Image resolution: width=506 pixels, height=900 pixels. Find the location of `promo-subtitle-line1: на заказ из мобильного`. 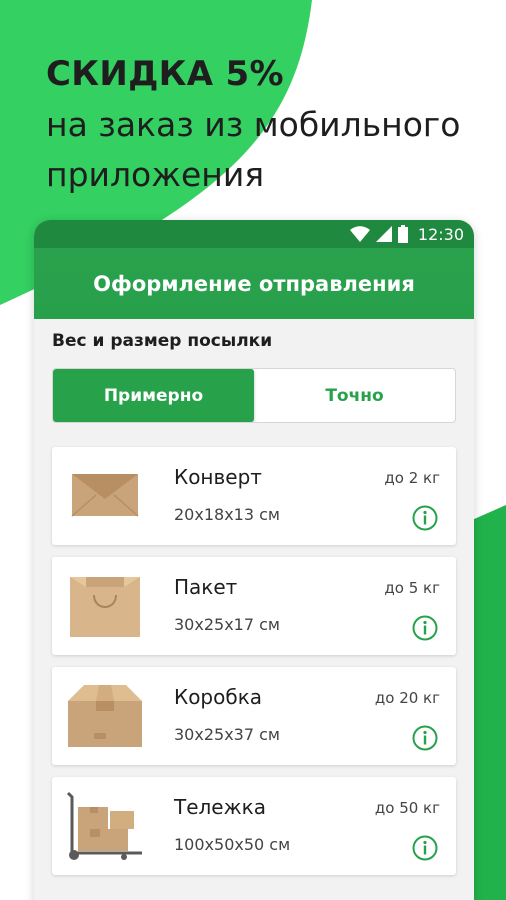

promo-subtitle-line1: на заказ из мобильного is located at coordinates (253, 124).